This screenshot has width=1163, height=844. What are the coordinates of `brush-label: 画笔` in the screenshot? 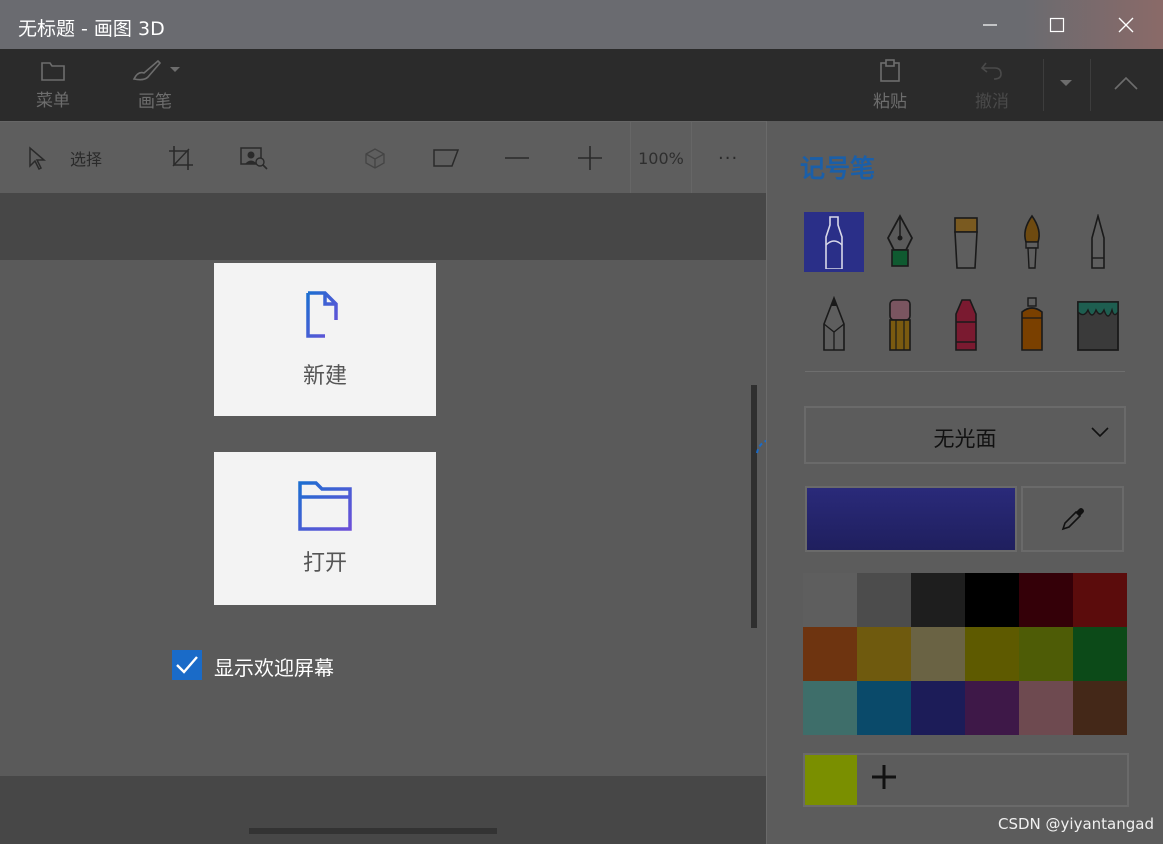 It's located at (155, 101).